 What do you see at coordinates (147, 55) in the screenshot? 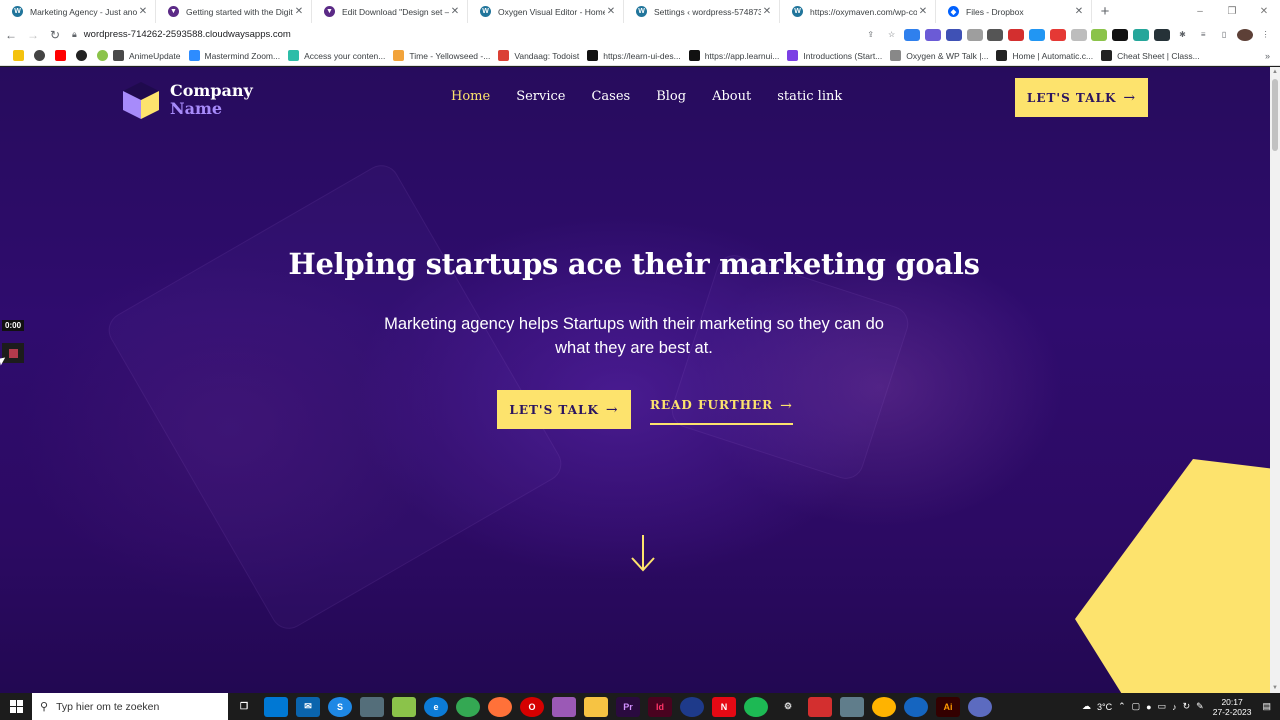
I see `bookmark-item: AnimeUpdate` at bounding box center [147, 55].